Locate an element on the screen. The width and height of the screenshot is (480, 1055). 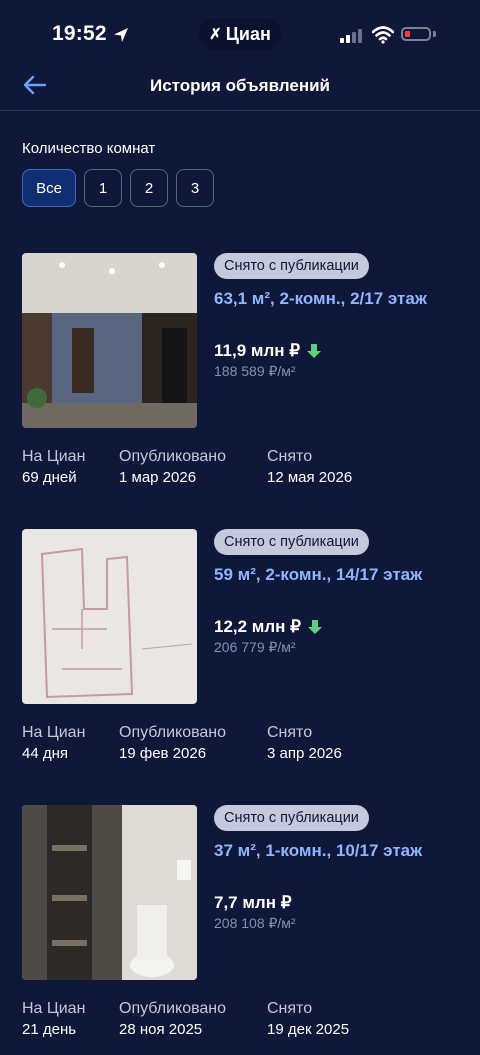
app-pill: ✗ Циан is located at coordinates (240, 34).